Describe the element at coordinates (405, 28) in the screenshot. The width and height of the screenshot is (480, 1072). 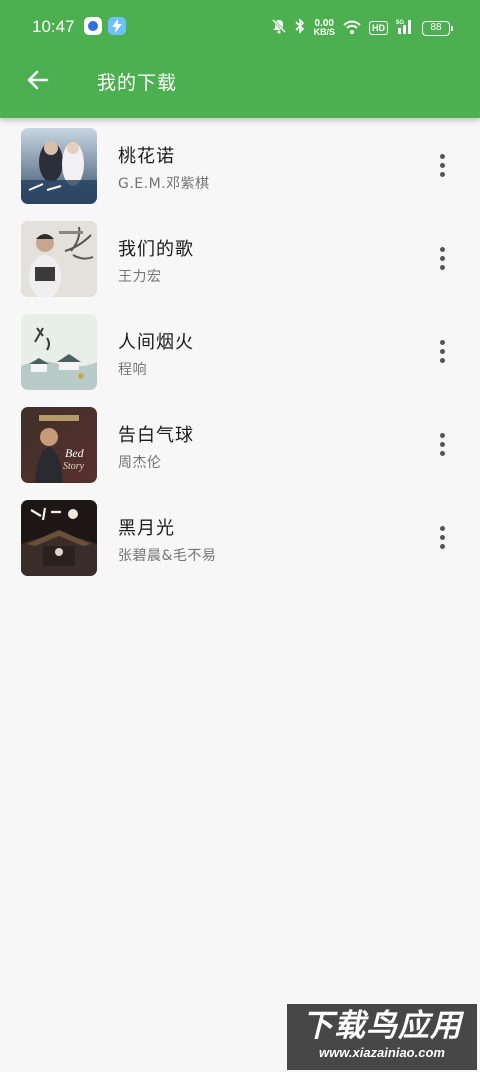
I see `signal-icon: 5G` at that location.